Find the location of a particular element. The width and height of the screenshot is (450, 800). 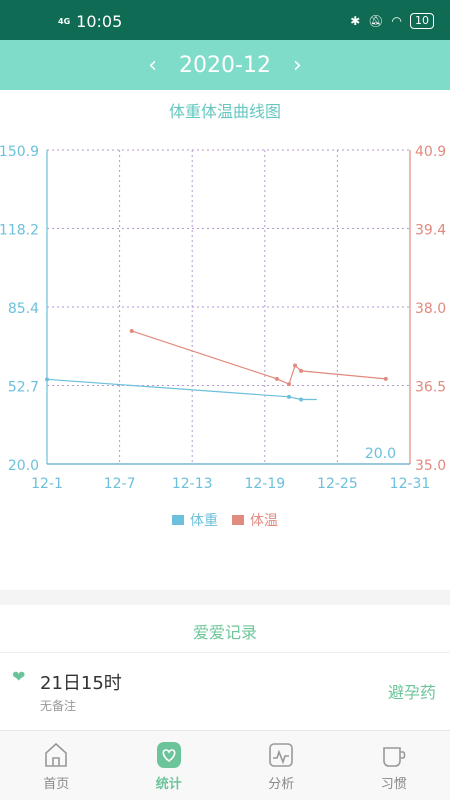

legend-label-weight: 体重 is located at coordinates (204, 521).